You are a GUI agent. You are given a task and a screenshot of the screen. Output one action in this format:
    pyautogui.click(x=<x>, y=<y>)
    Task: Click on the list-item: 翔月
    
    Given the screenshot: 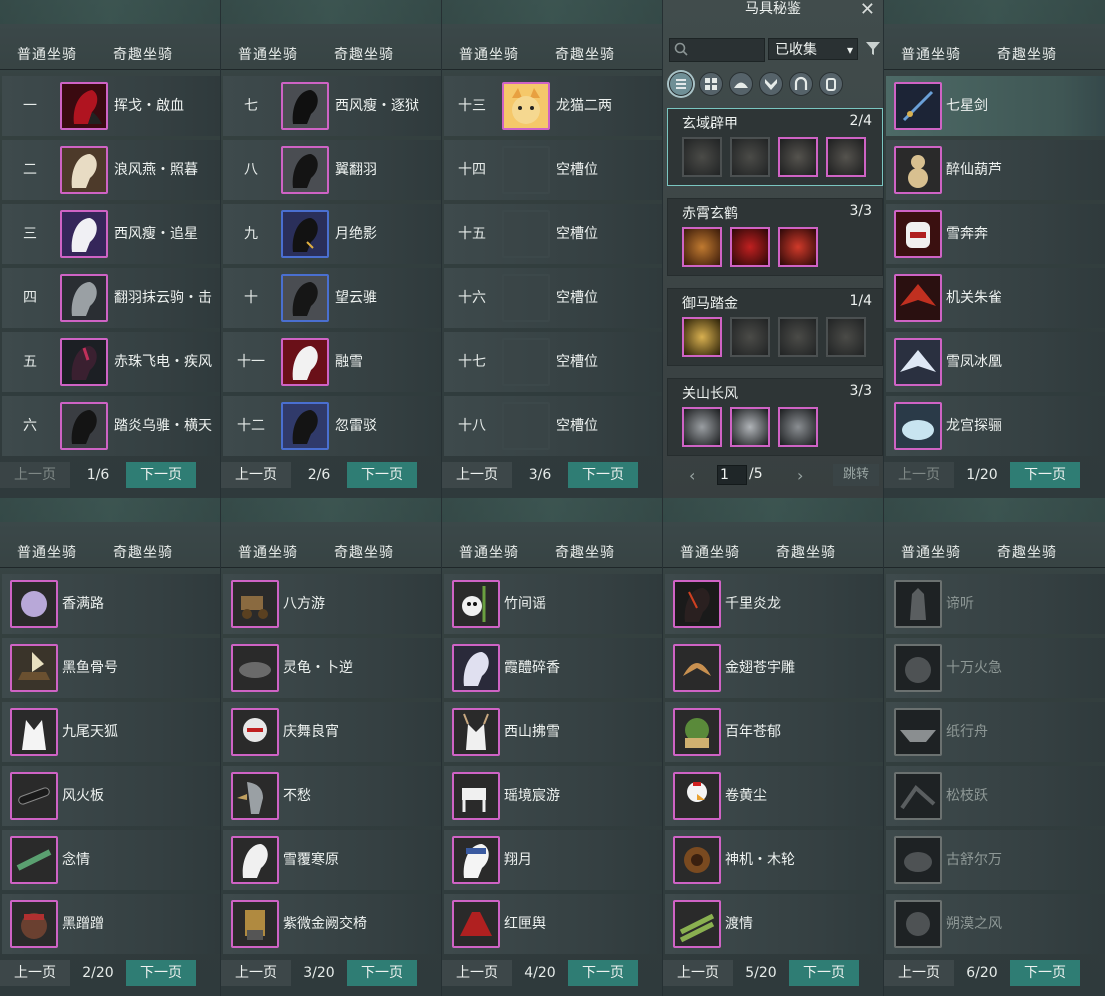 What is the action you would take?
    pyautogui.click(x=553, y=860)
    